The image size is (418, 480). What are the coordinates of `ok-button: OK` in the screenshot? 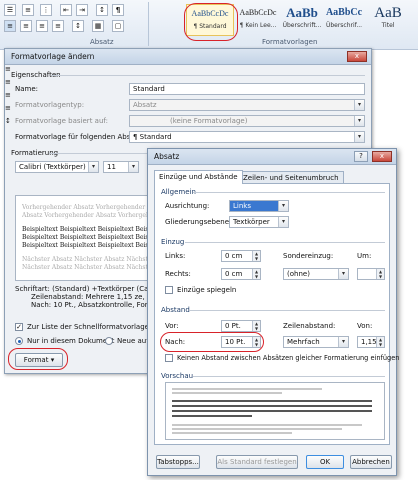 It's located at (325, 462).